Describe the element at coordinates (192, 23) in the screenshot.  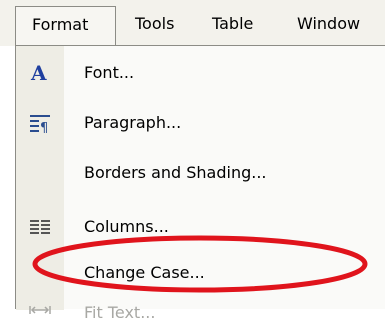
I see `menu-bar: Format Tools Table Window` at that location.